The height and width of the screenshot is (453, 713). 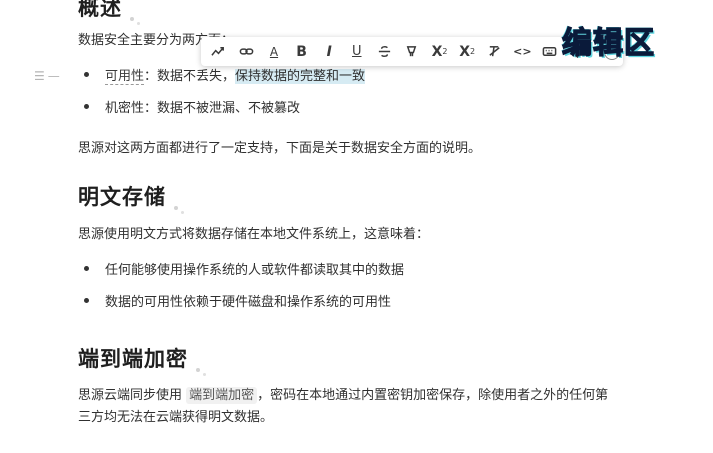 I want to click on list-item-availability: 可用性：数据不丢失，保持数据的完整和一致, so click(x=225, y=77).